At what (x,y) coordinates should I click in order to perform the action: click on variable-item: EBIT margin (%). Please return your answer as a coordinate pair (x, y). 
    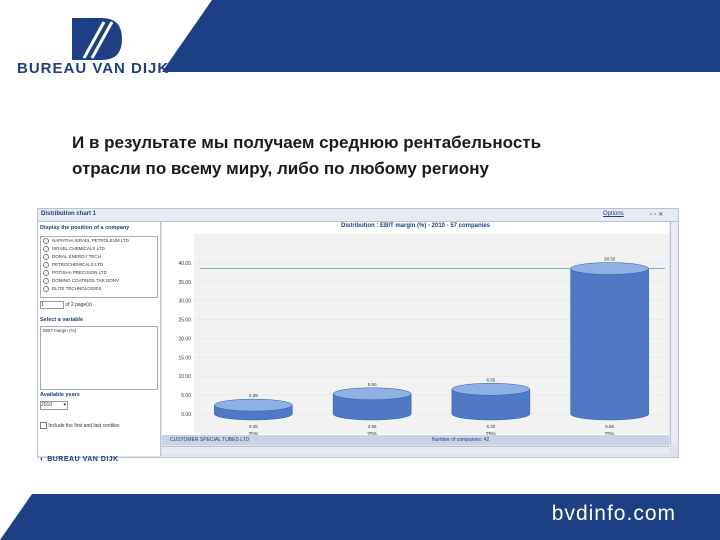
    Looking at the image, I should click on (98, 332).